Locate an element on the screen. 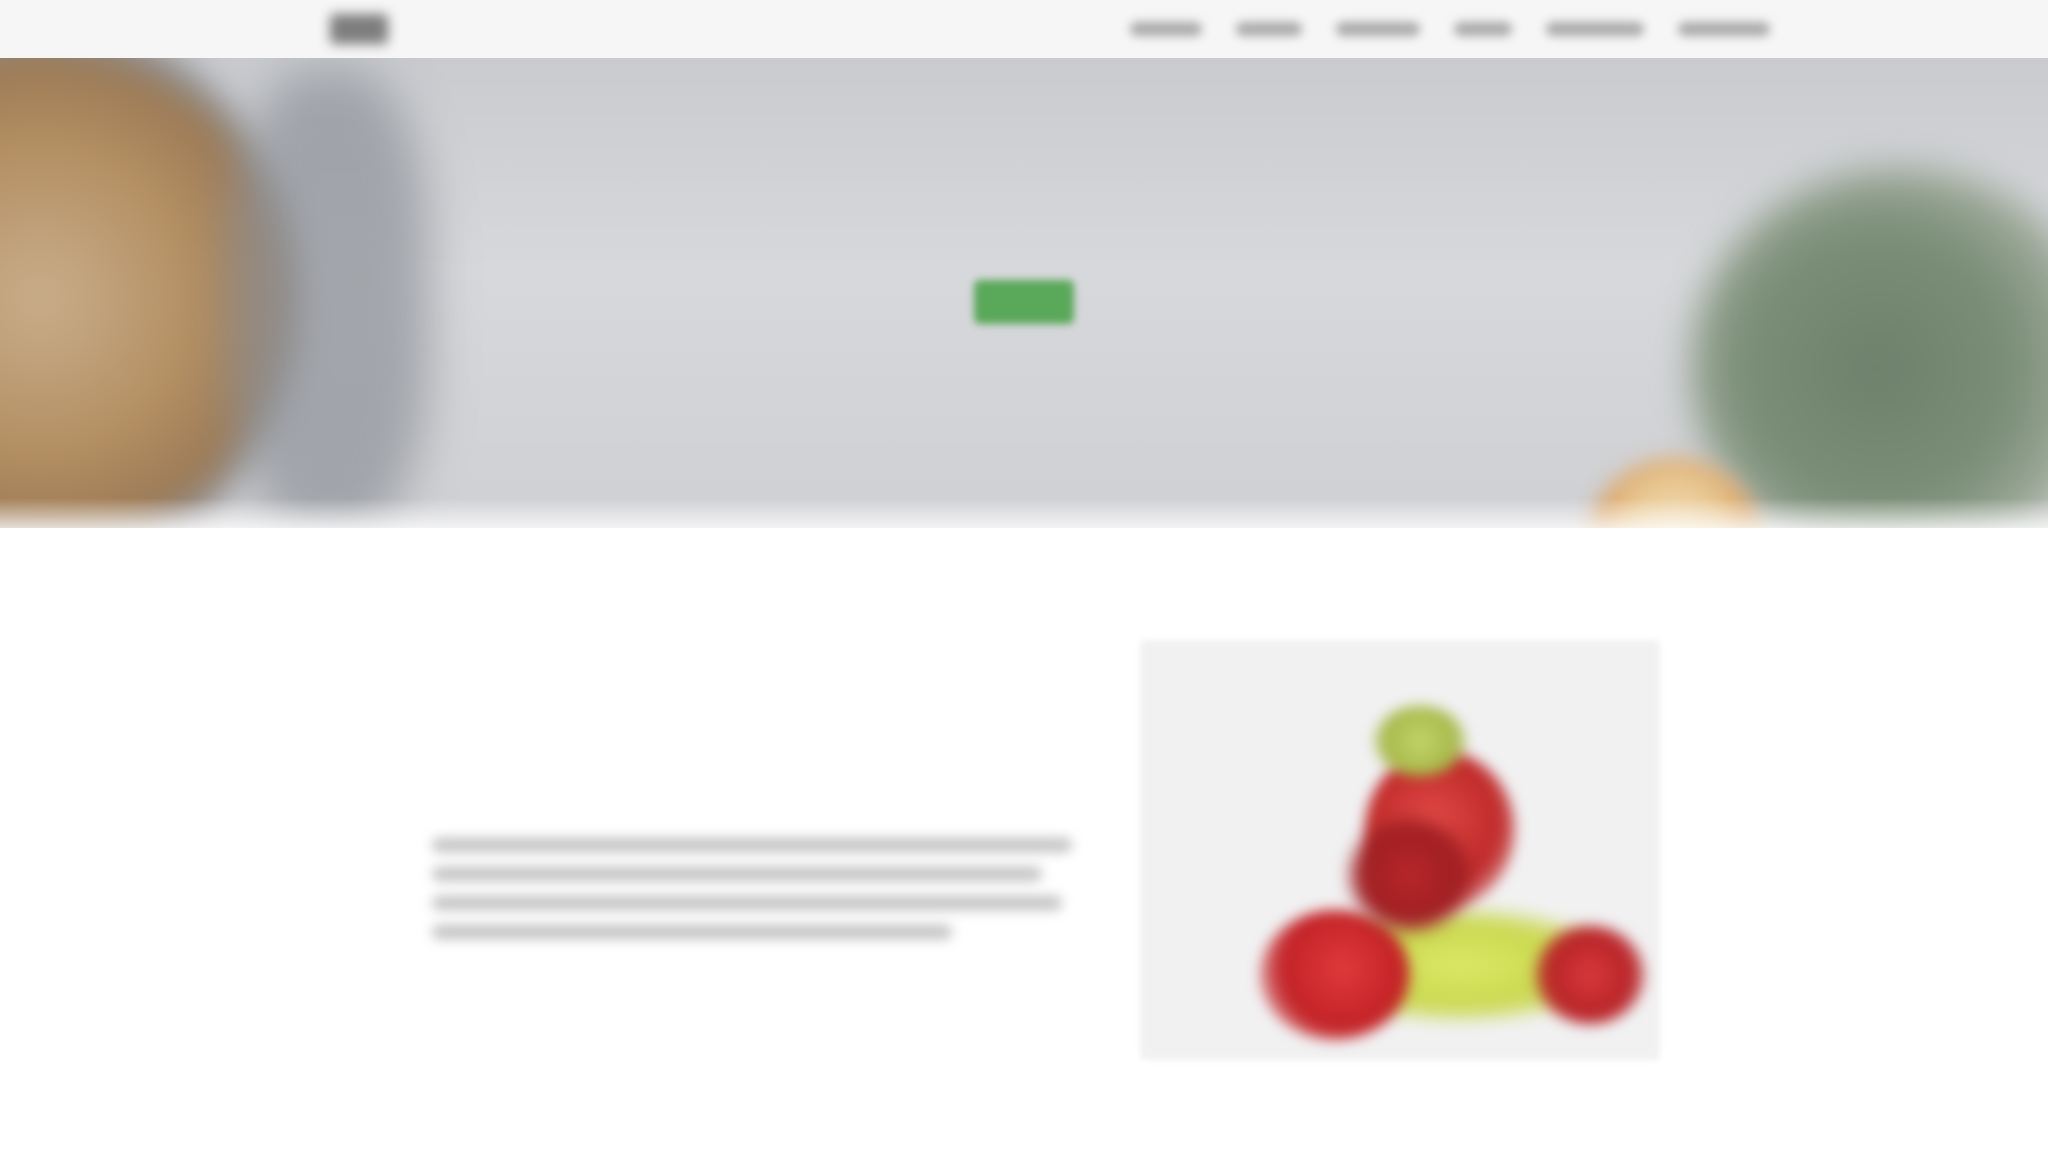  read-more-button is located at coordinates (1027, 1133).